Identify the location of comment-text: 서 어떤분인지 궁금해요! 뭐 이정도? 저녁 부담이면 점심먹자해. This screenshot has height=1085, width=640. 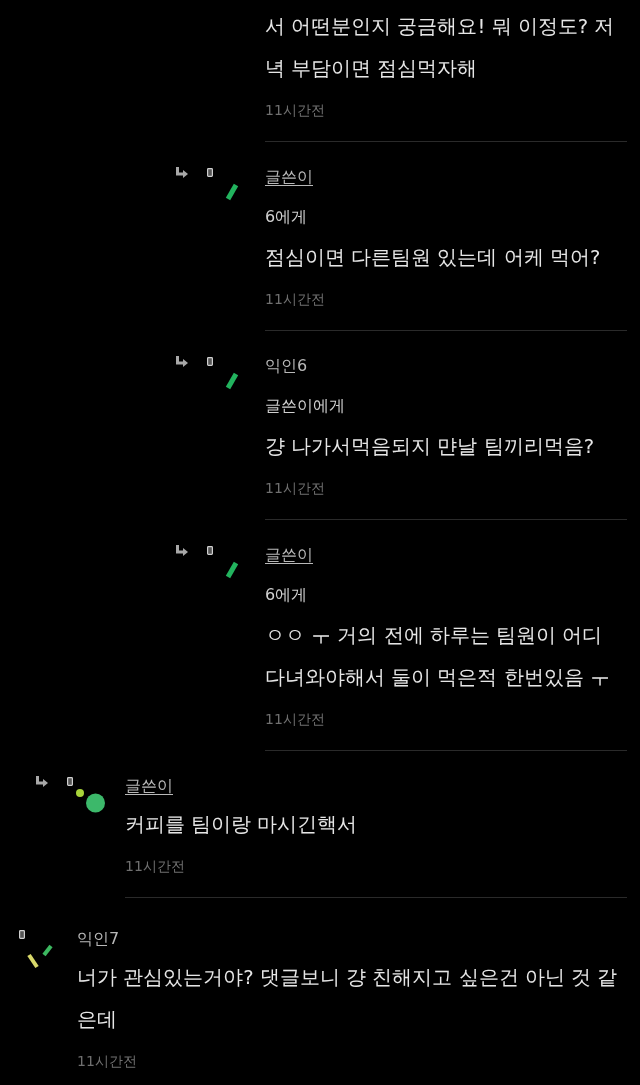
(440, 48).